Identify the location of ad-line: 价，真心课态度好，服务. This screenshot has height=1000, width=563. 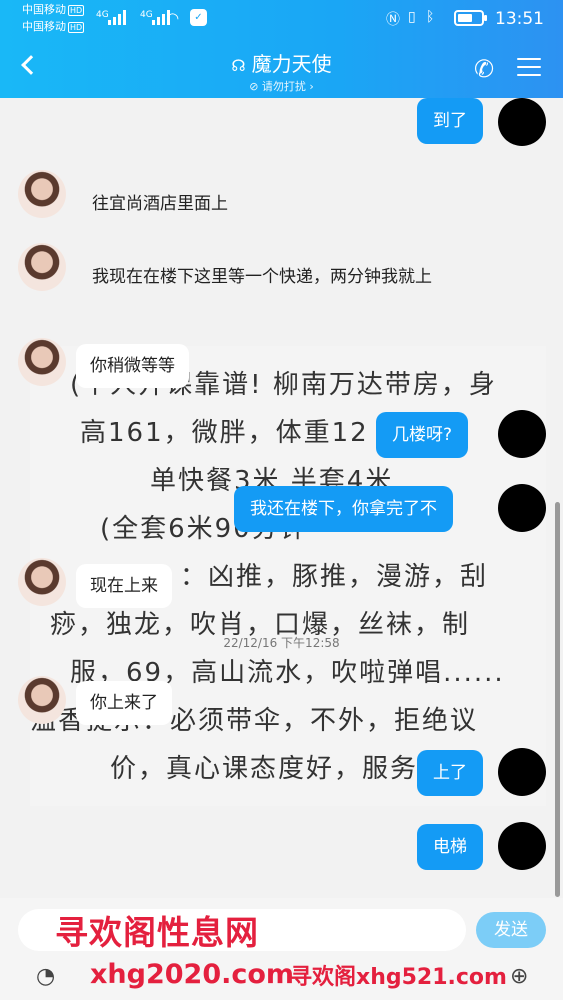
(264, 769).